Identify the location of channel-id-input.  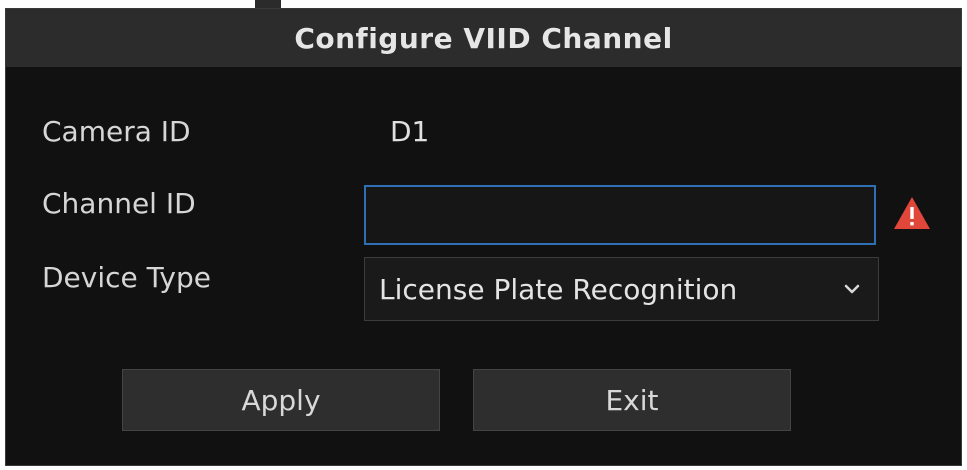
(620, 215).